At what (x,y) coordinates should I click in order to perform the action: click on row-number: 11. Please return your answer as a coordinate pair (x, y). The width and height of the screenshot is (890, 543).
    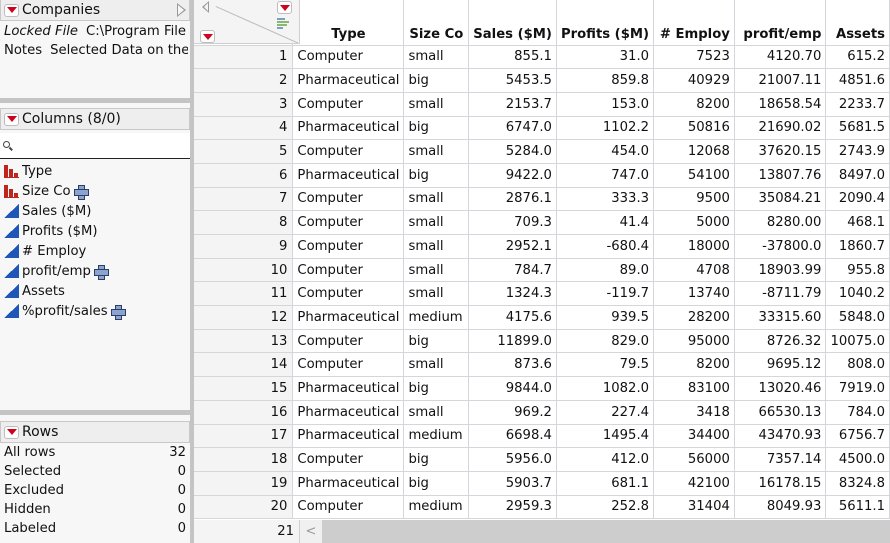
    Looking at the image, I should click on (244, 294).